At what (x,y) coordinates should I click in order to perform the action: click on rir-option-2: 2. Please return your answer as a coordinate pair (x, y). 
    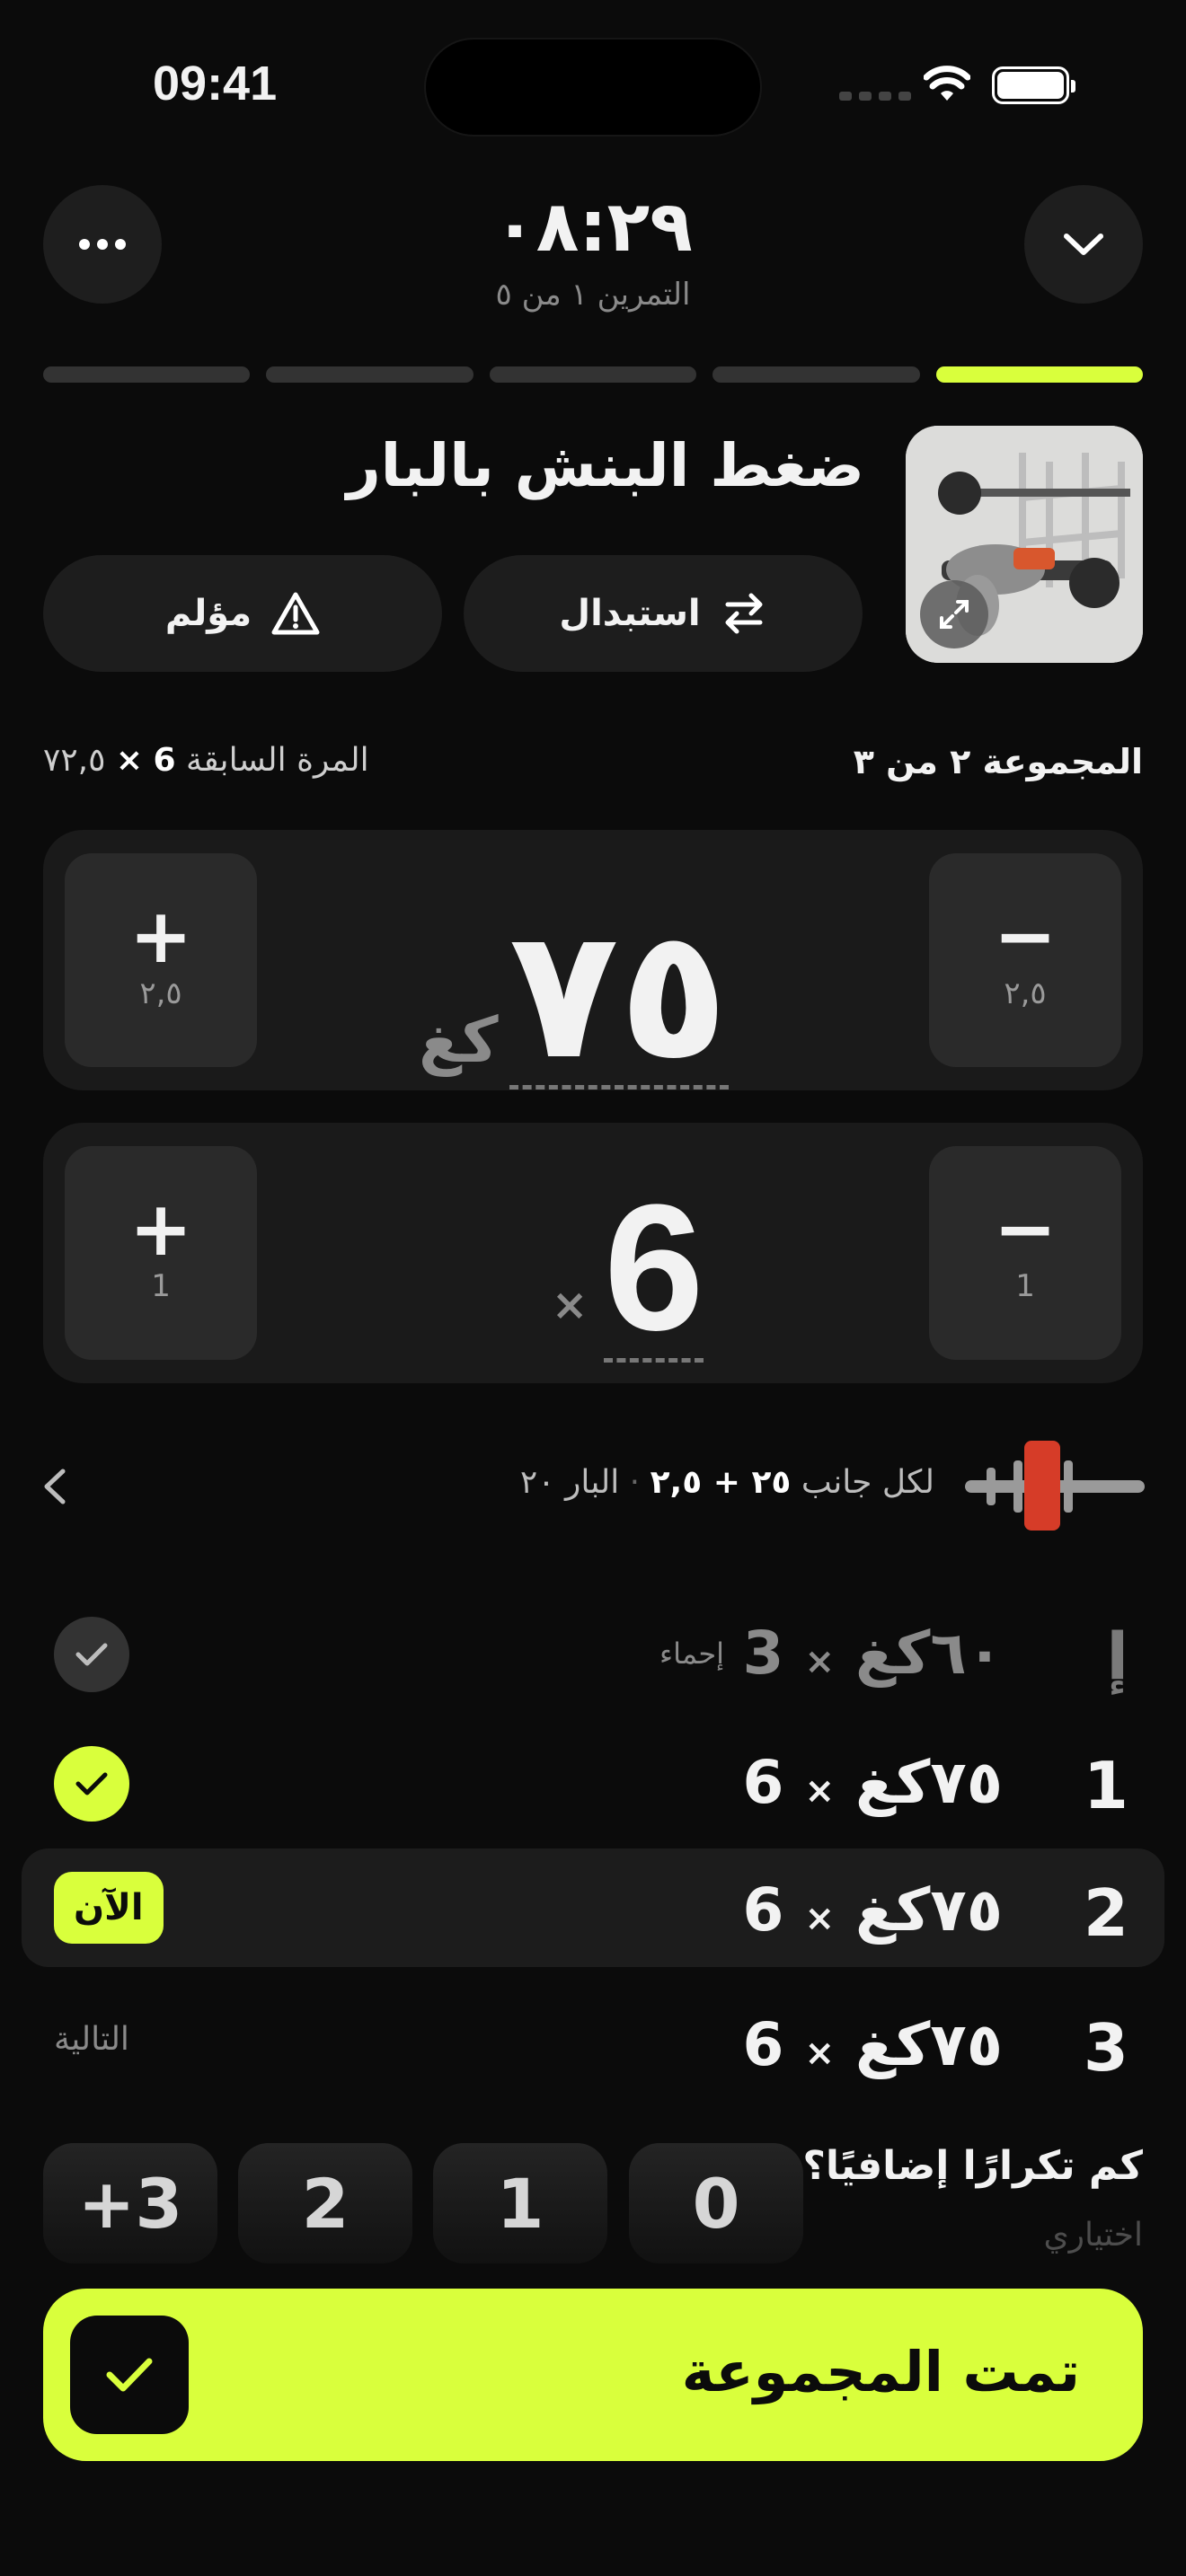
    Looking at the image, I should click on (325, 2203).